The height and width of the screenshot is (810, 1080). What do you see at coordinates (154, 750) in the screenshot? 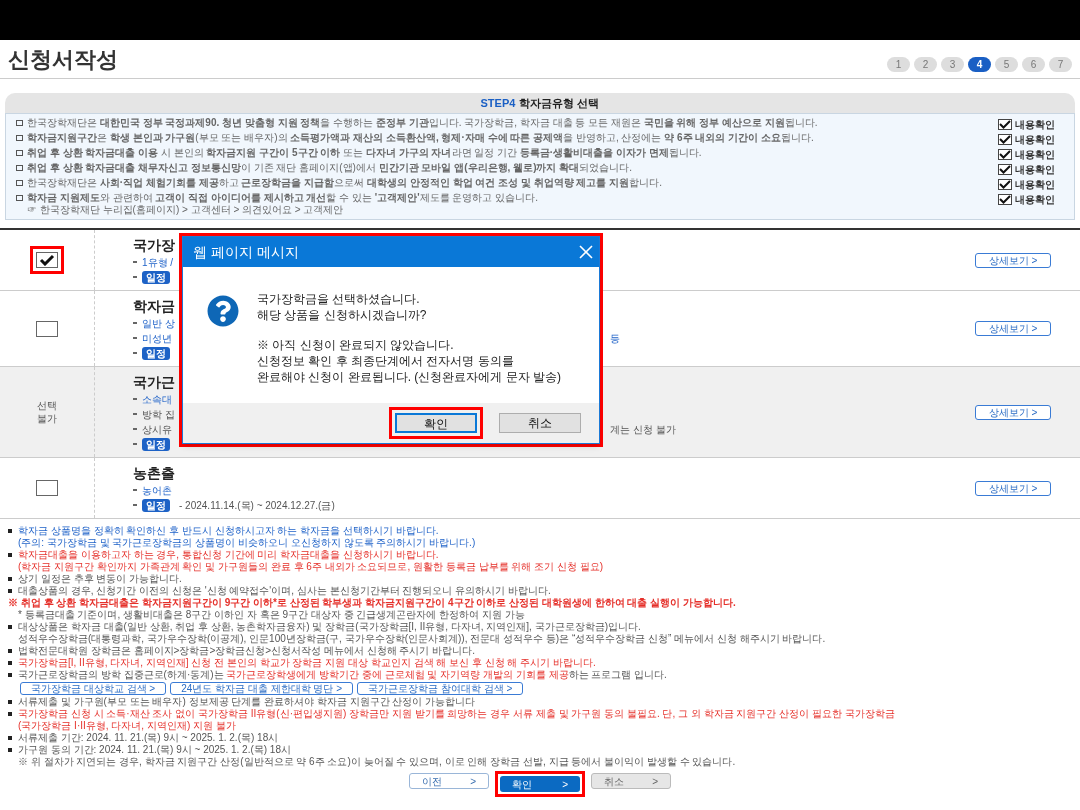
I see `note-text: 가구원 동의 기간: 2024. 11. 21.(목) 9시 ~ 2025. 1. 2.(목) 18시` at bounding box center [154, 750].